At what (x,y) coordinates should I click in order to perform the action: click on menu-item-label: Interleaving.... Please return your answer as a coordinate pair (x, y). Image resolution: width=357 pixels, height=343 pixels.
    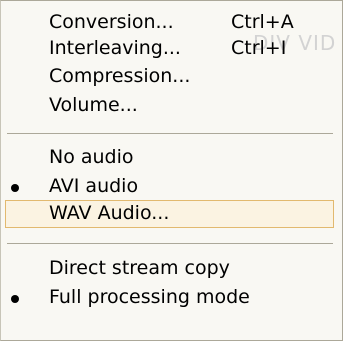
    Looking at the image, I should click on (115, 48).